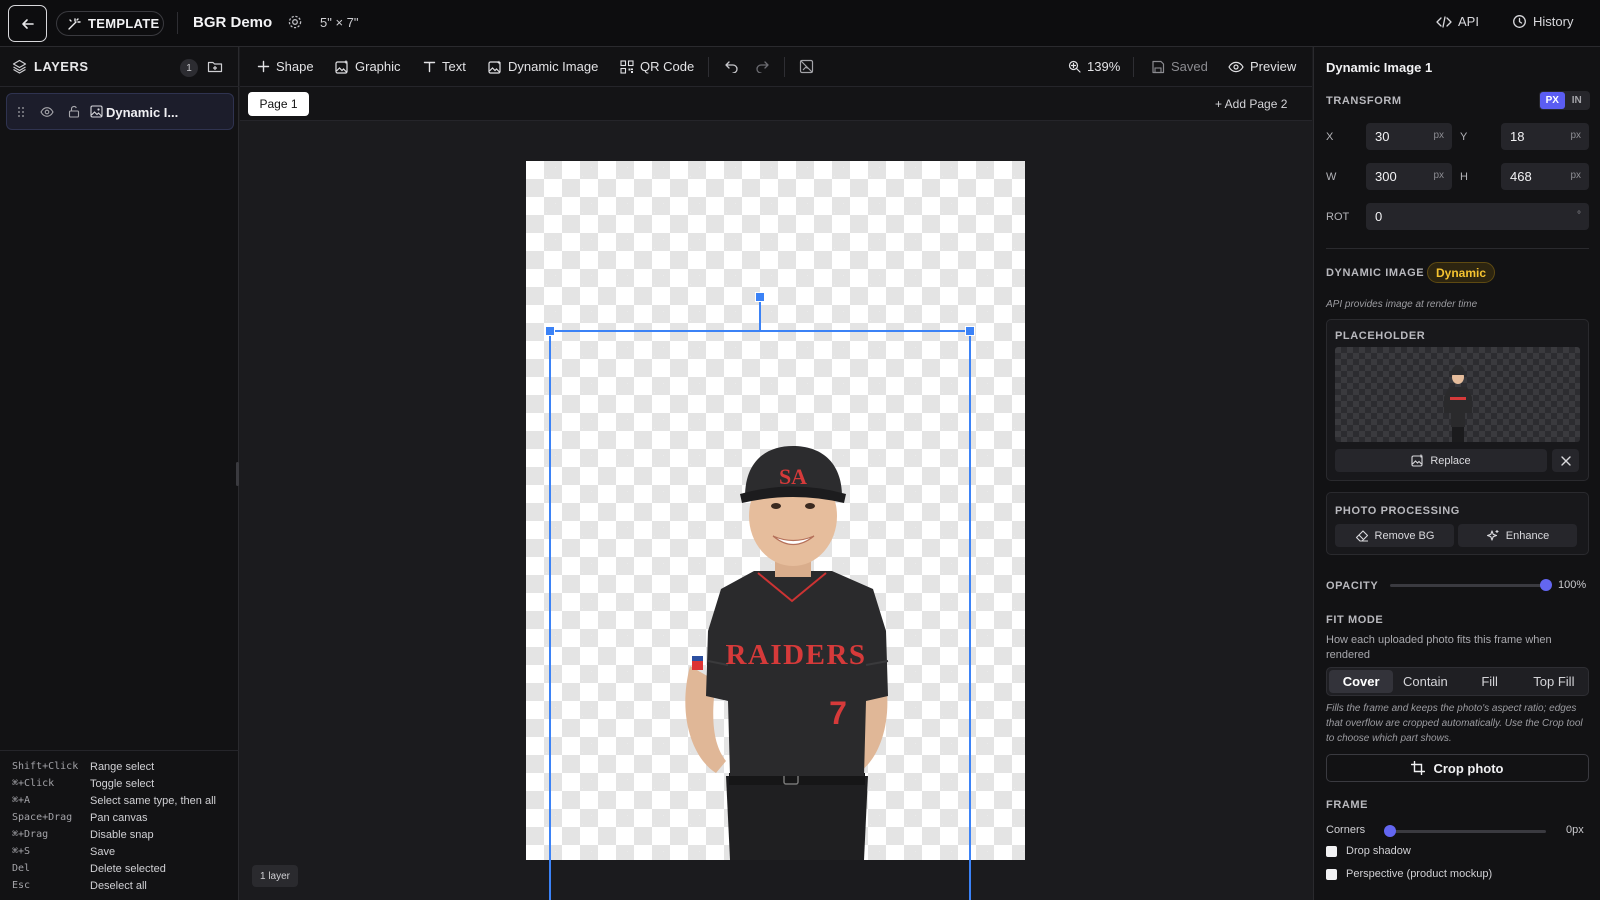  I want to click on crop-photo-button: Crop photo, so click(1457, 768).